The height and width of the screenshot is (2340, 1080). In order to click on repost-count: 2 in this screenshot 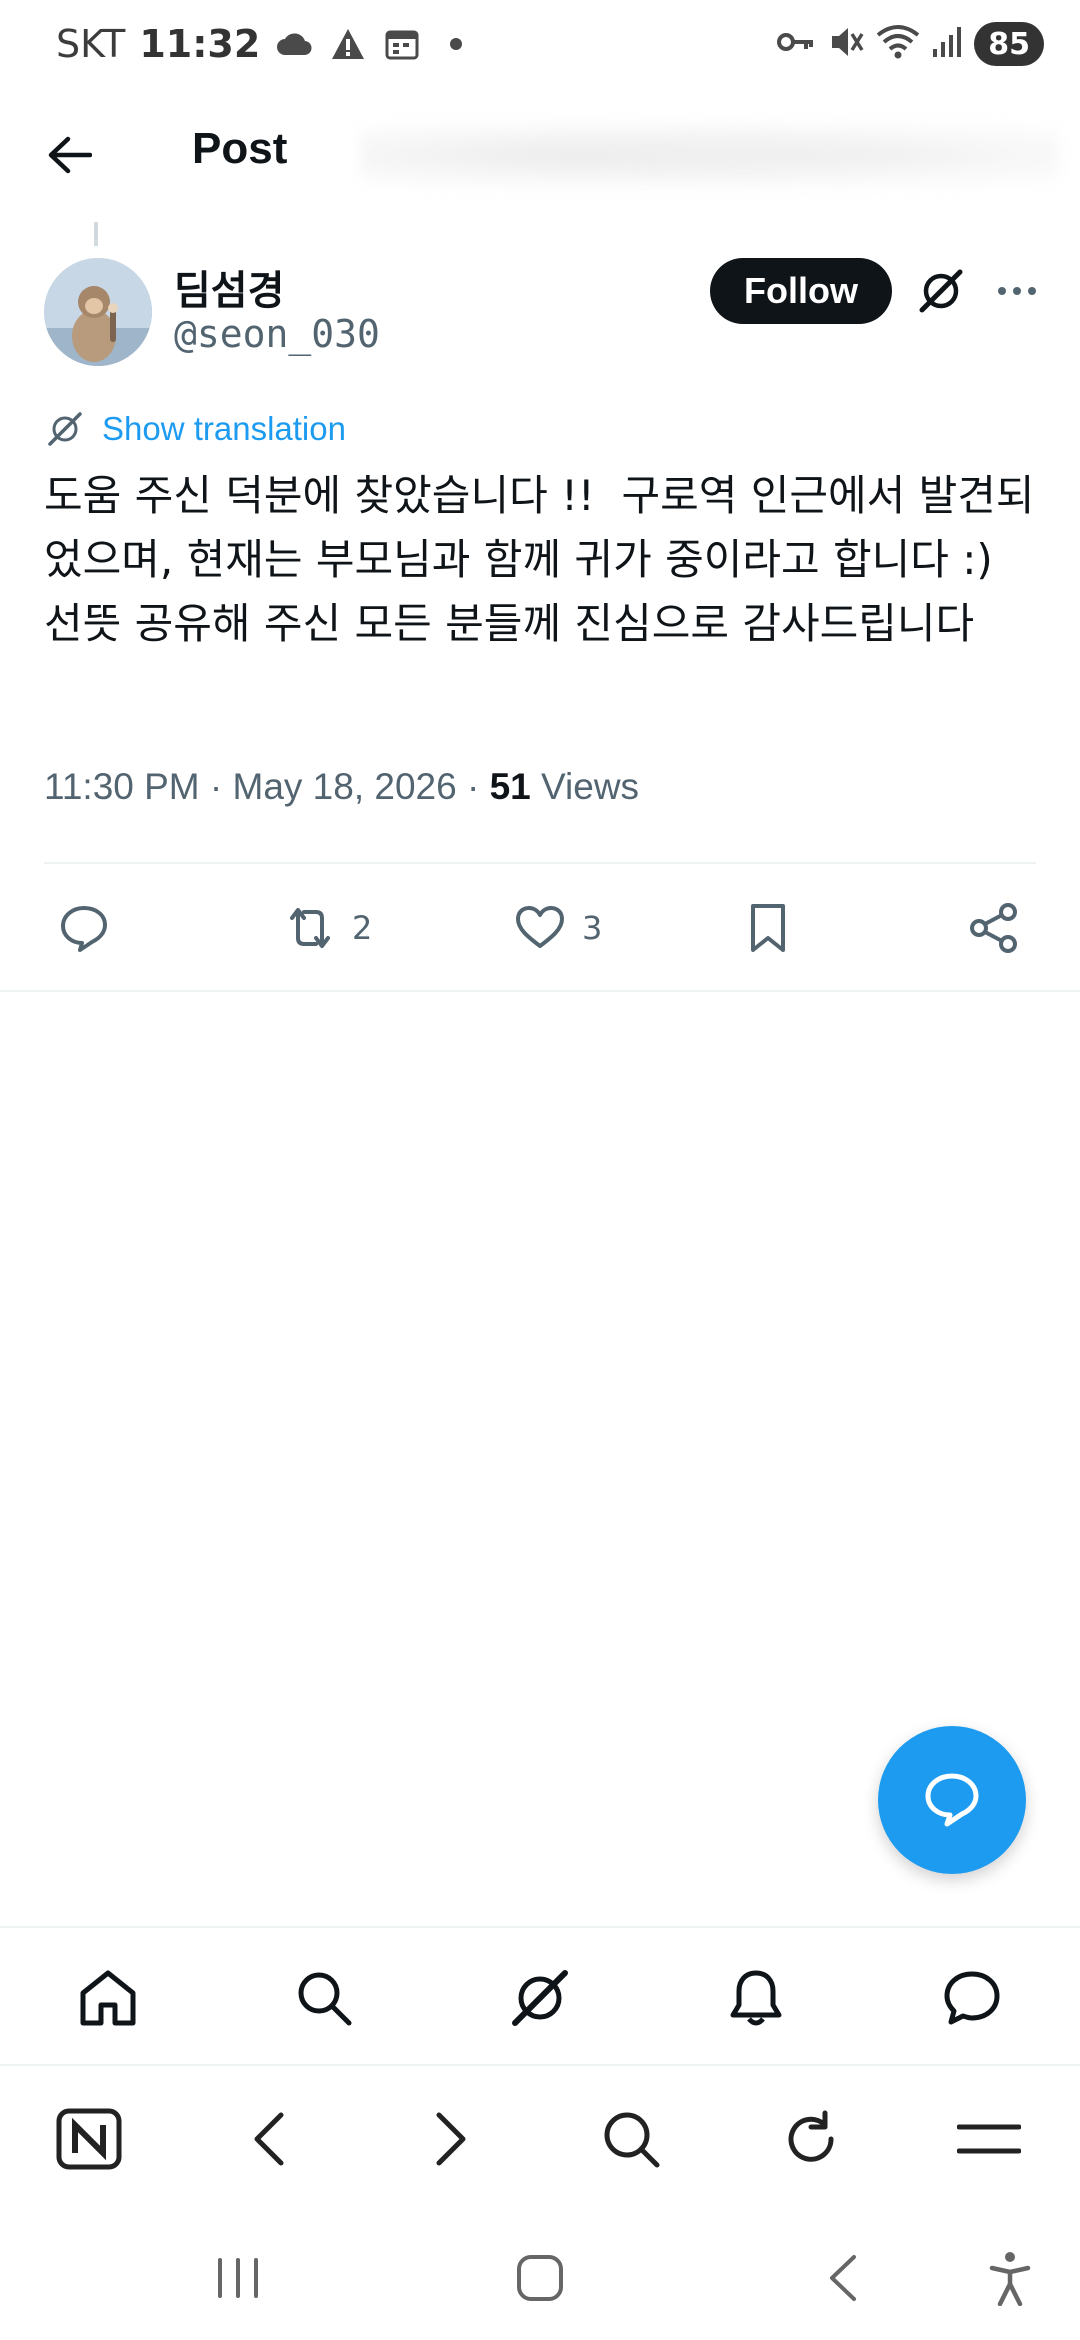, I will do `click(362, 928)`.